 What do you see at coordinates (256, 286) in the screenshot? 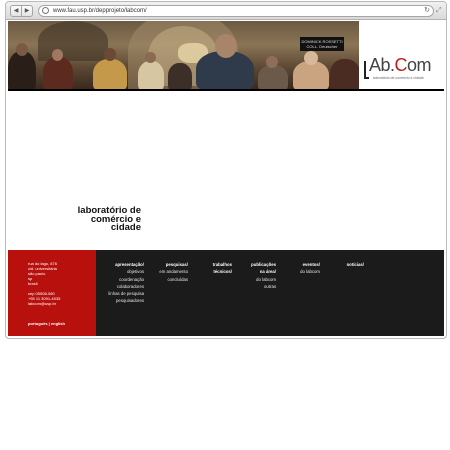
I see `menu-item-outras: outras` at bounding box center [256, 286].